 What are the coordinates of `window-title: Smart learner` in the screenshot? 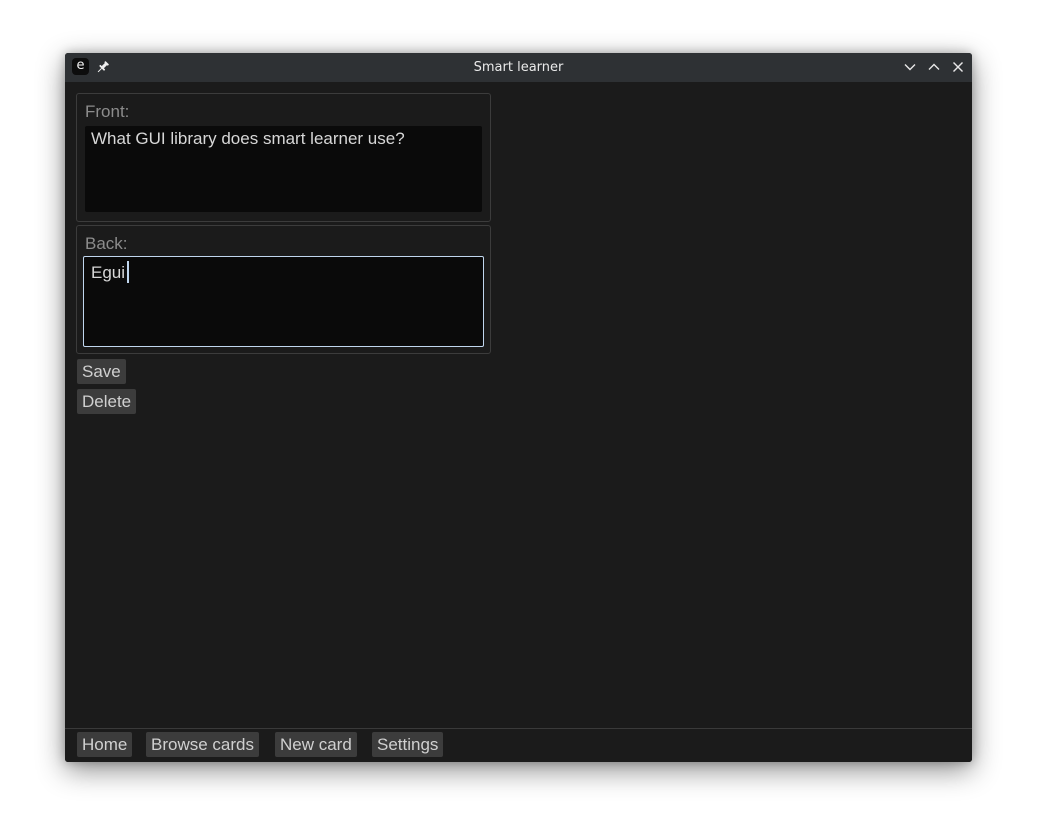 It's located at (518, 67).